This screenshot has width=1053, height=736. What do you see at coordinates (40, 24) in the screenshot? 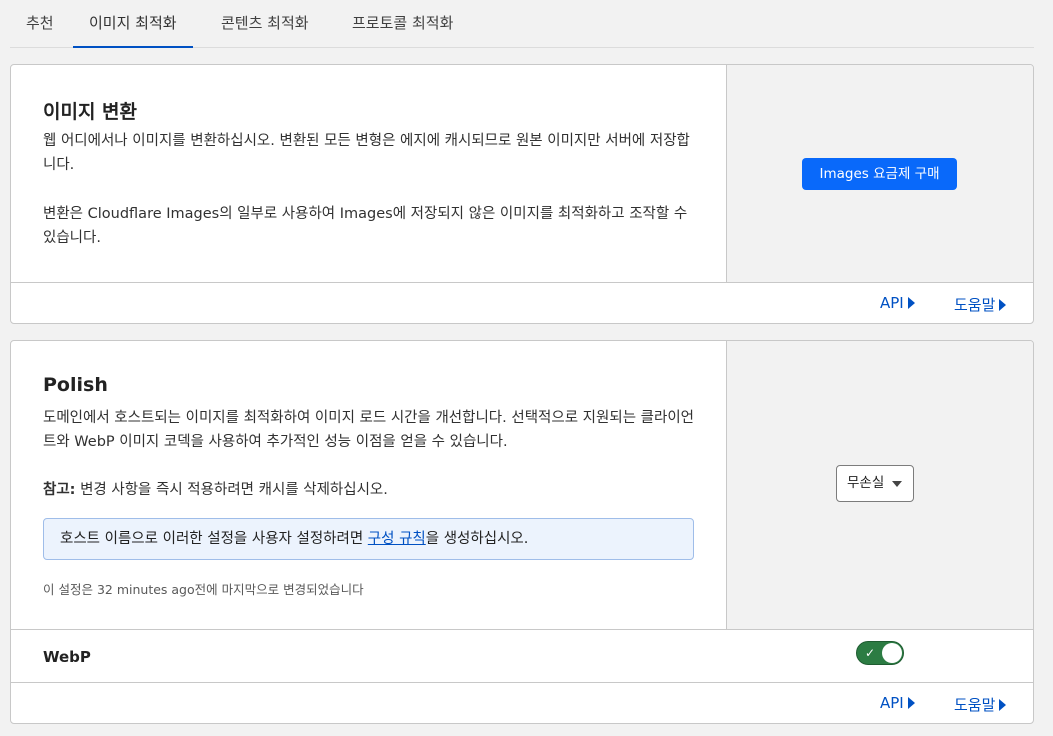
I see `tab-recommendations: 추천` at bounding box center [40, 24].